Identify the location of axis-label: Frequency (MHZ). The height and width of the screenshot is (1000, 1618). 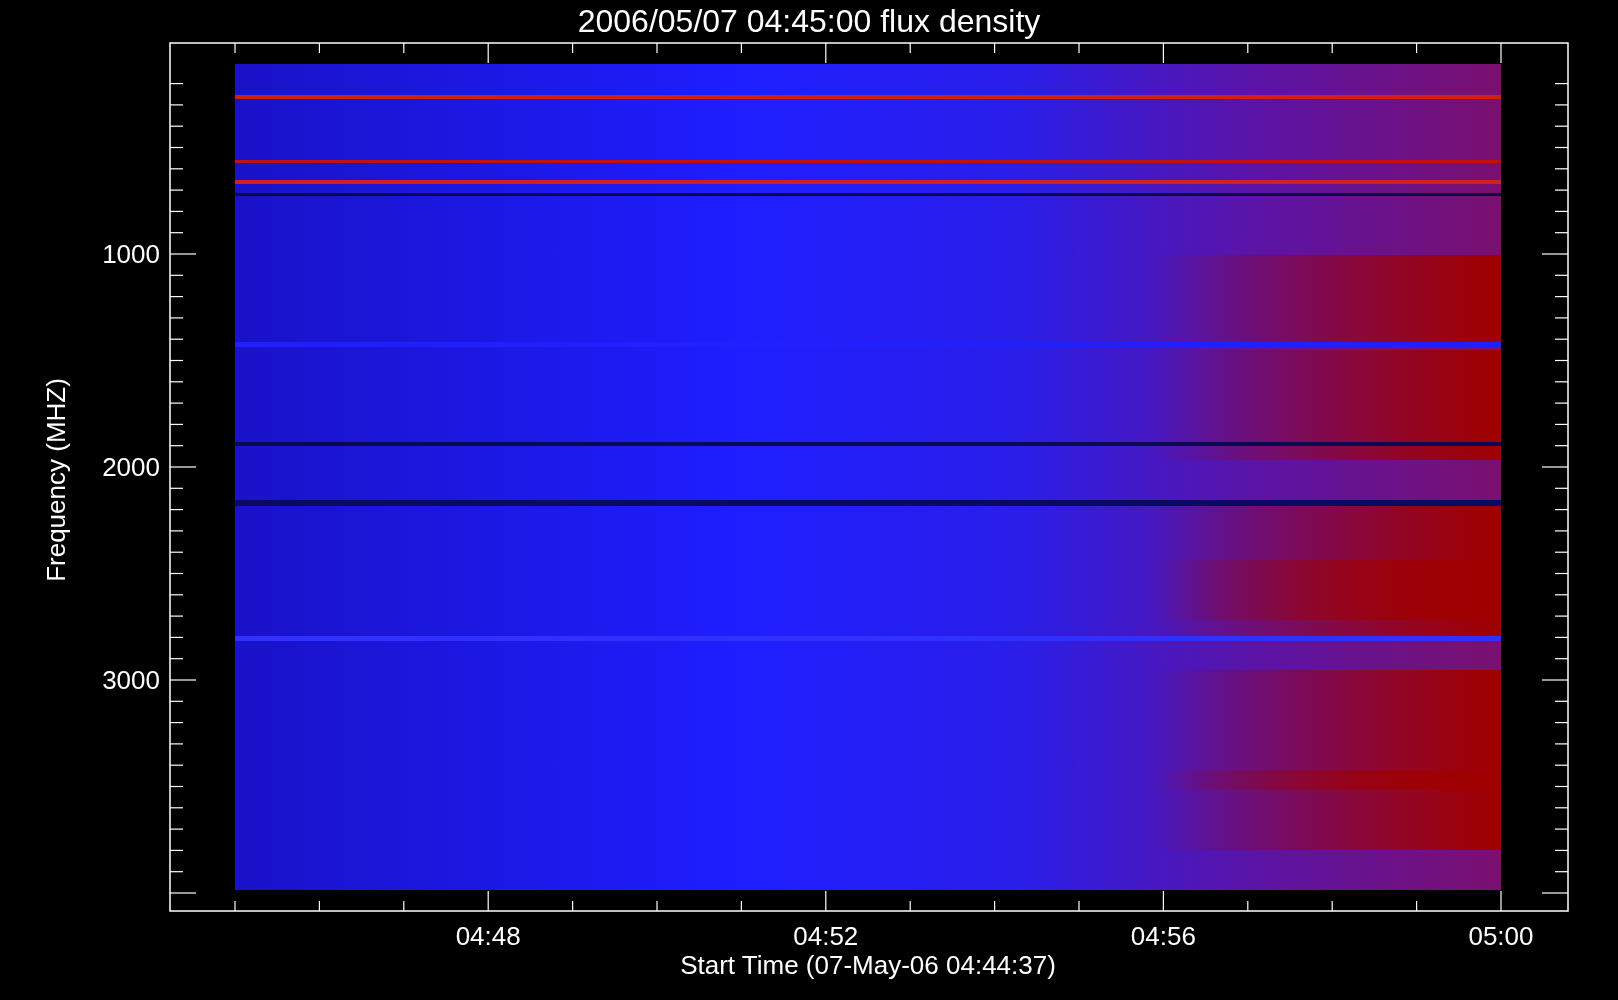
(56, 480).